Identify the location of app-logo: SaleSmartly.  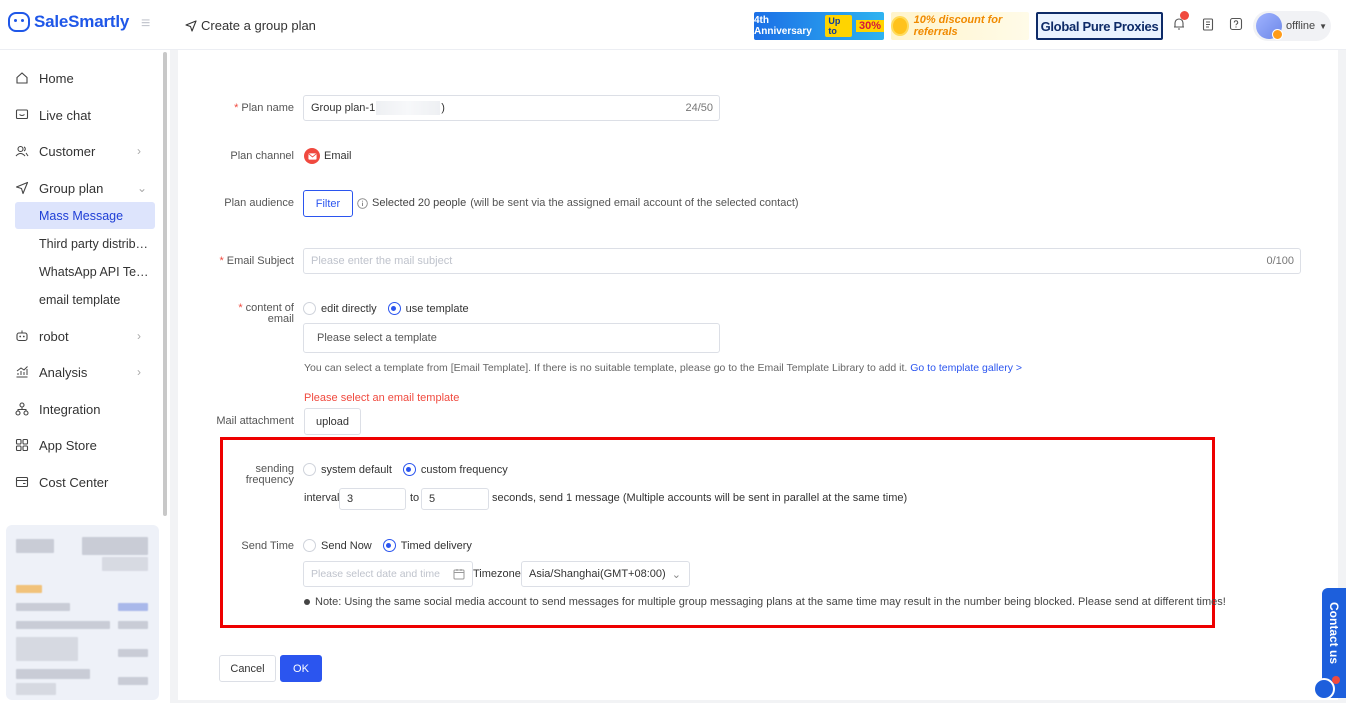
(68, 22).